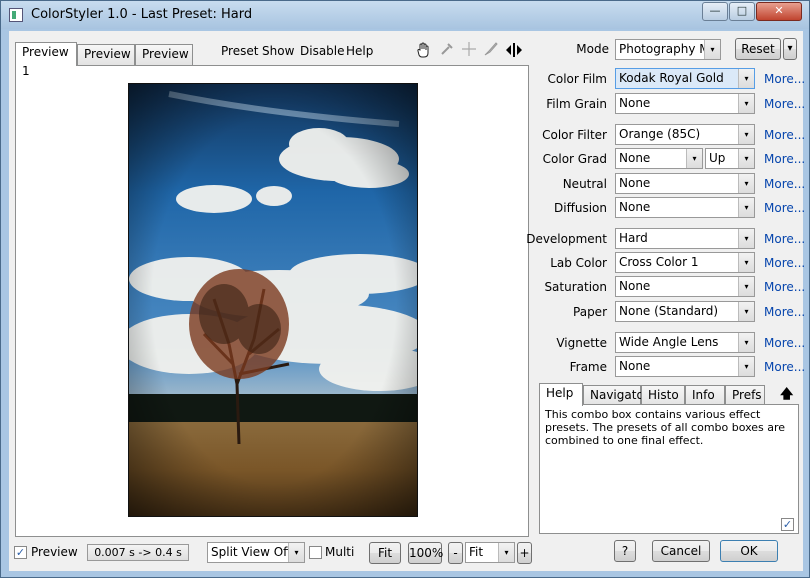 This screenshot has height=578, width=810. What do you see at coordinates (142, 14) in the screenshot?
I see `window-title: ColorStyler 1.0 - Last Preset: Hard` at bounding box center [142, 14].